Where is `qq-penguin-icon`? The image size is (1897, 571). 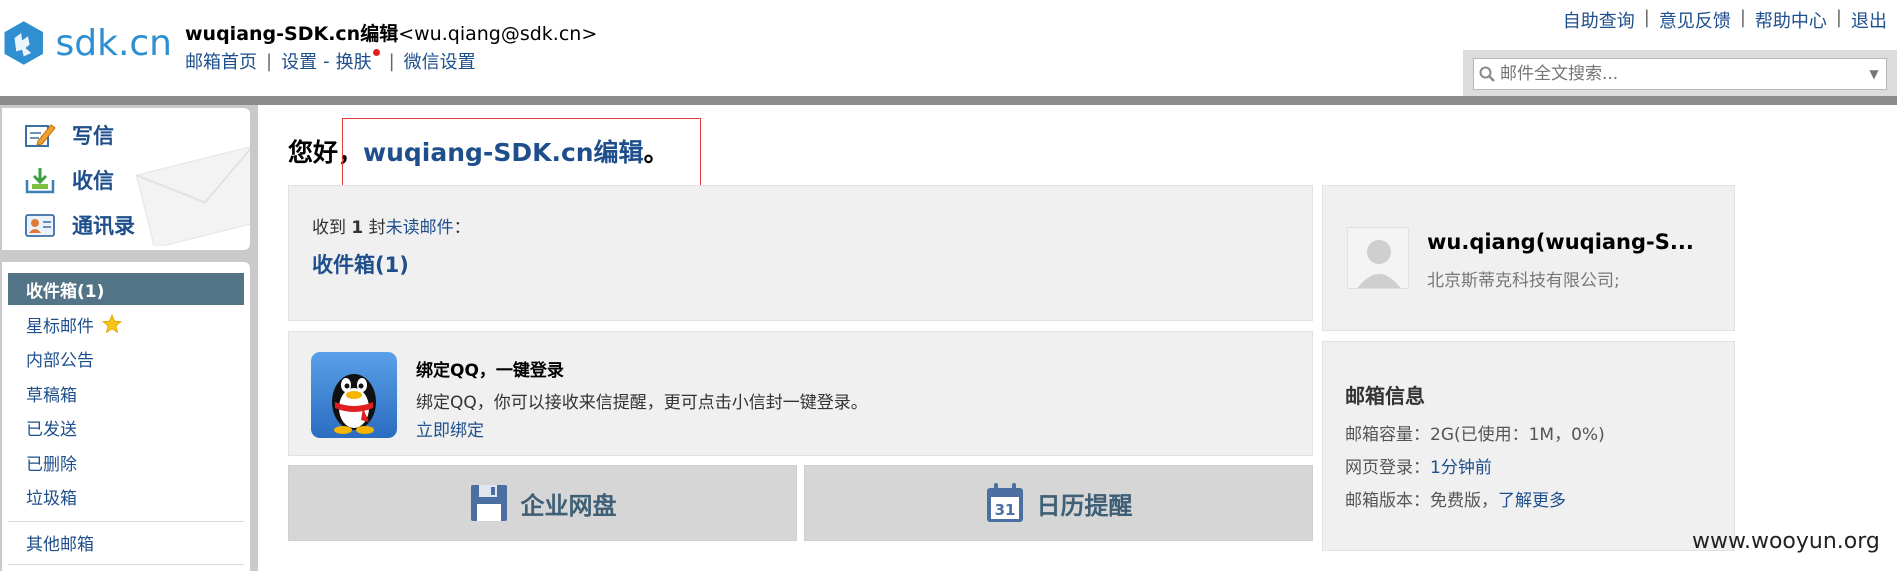 qq-penguin-icon is located at coordinates (354, 395).